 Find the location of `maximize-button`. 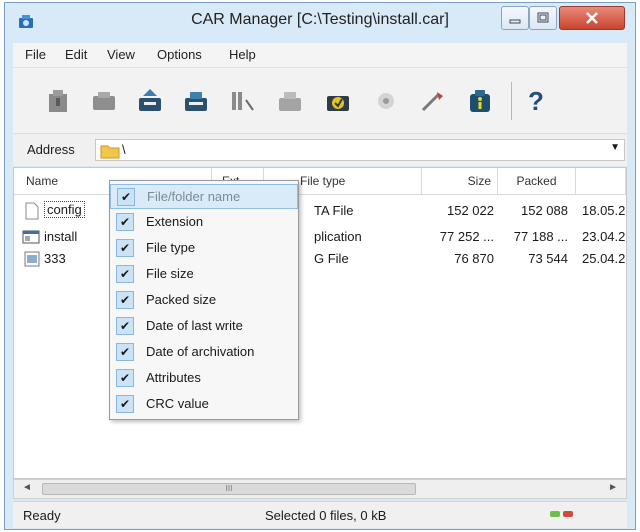

maximize-button is located at coordinates (543, 18).